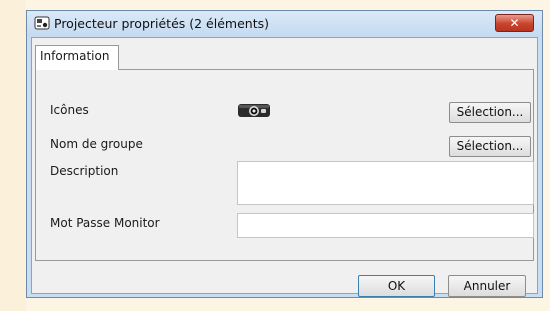  What do you see at coordinates (487, 286) in the screenshot?
I see `cancel-button: Annuler` at bounding box center [487, 286].